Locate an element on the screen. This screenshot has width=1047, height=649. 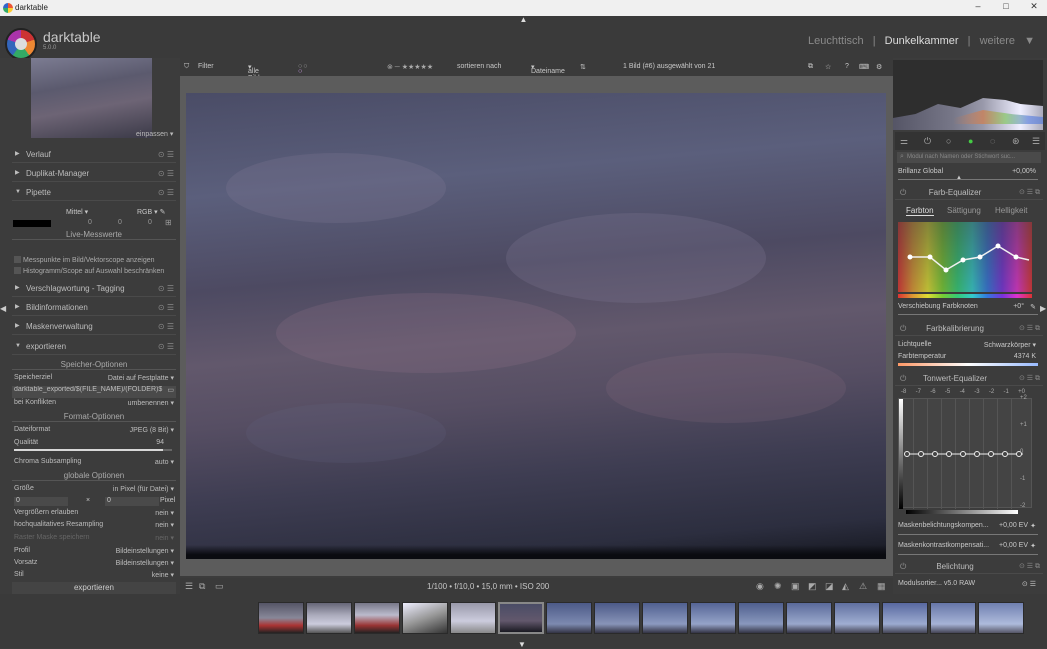
illuminant-select: Lichtquelle Schwarzkörper ▾ is located at coordinates (968, 346).